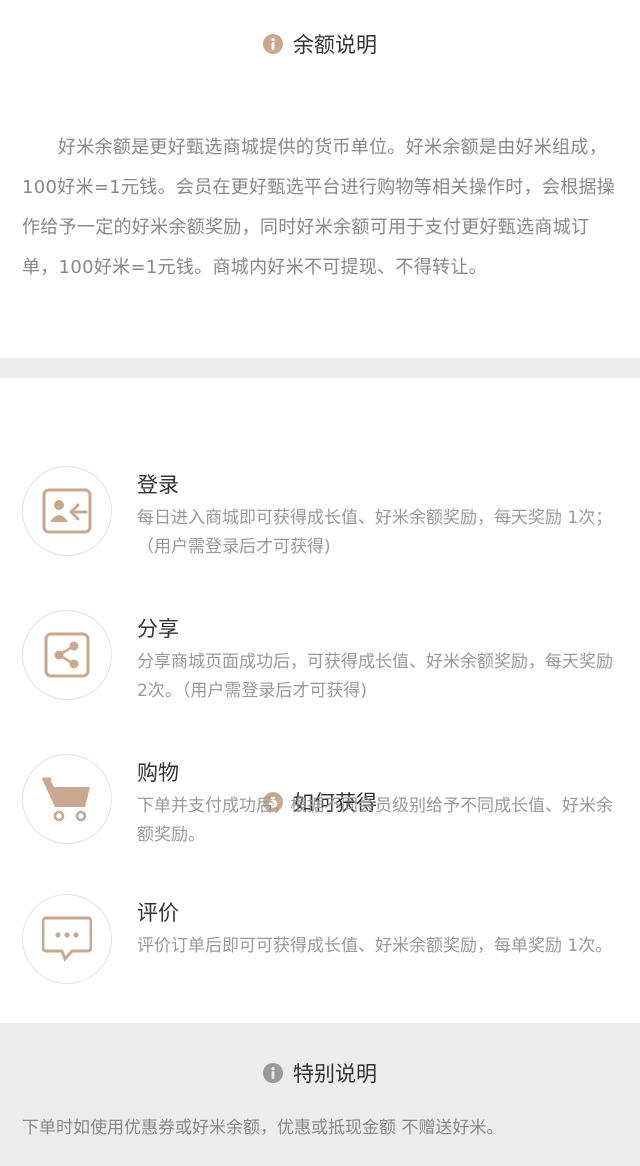 Image resolution: width=640 pixels, height=1166 pixels. I want to click on earn-item-title: 评价, so click(158, 913).